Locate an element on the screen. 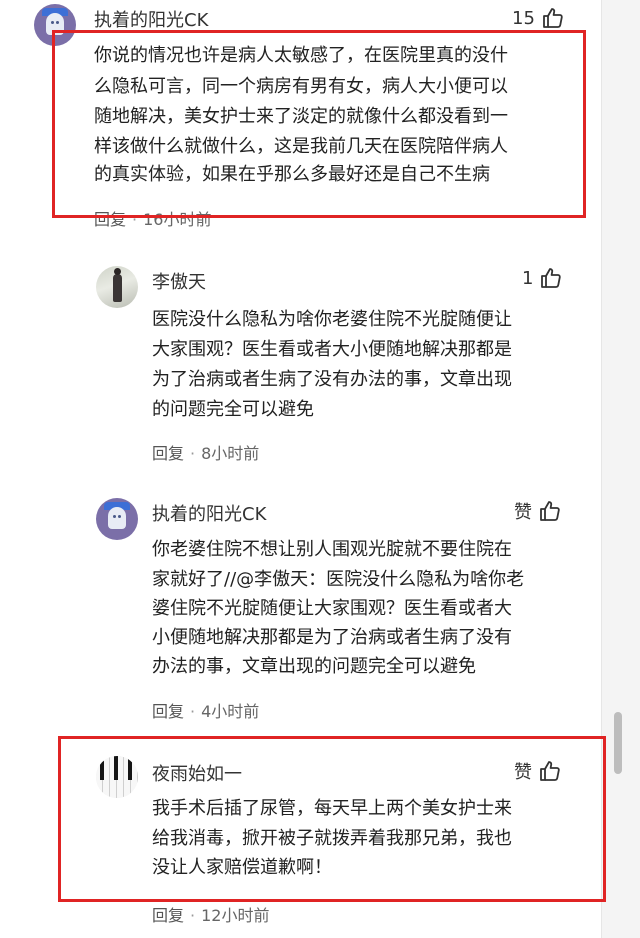 The width and height of the screenshot is (640, 938). comment-line: 随地解决，美女护士来了淡定的就像什么都没看到一 is located at coordinates (301, 116).